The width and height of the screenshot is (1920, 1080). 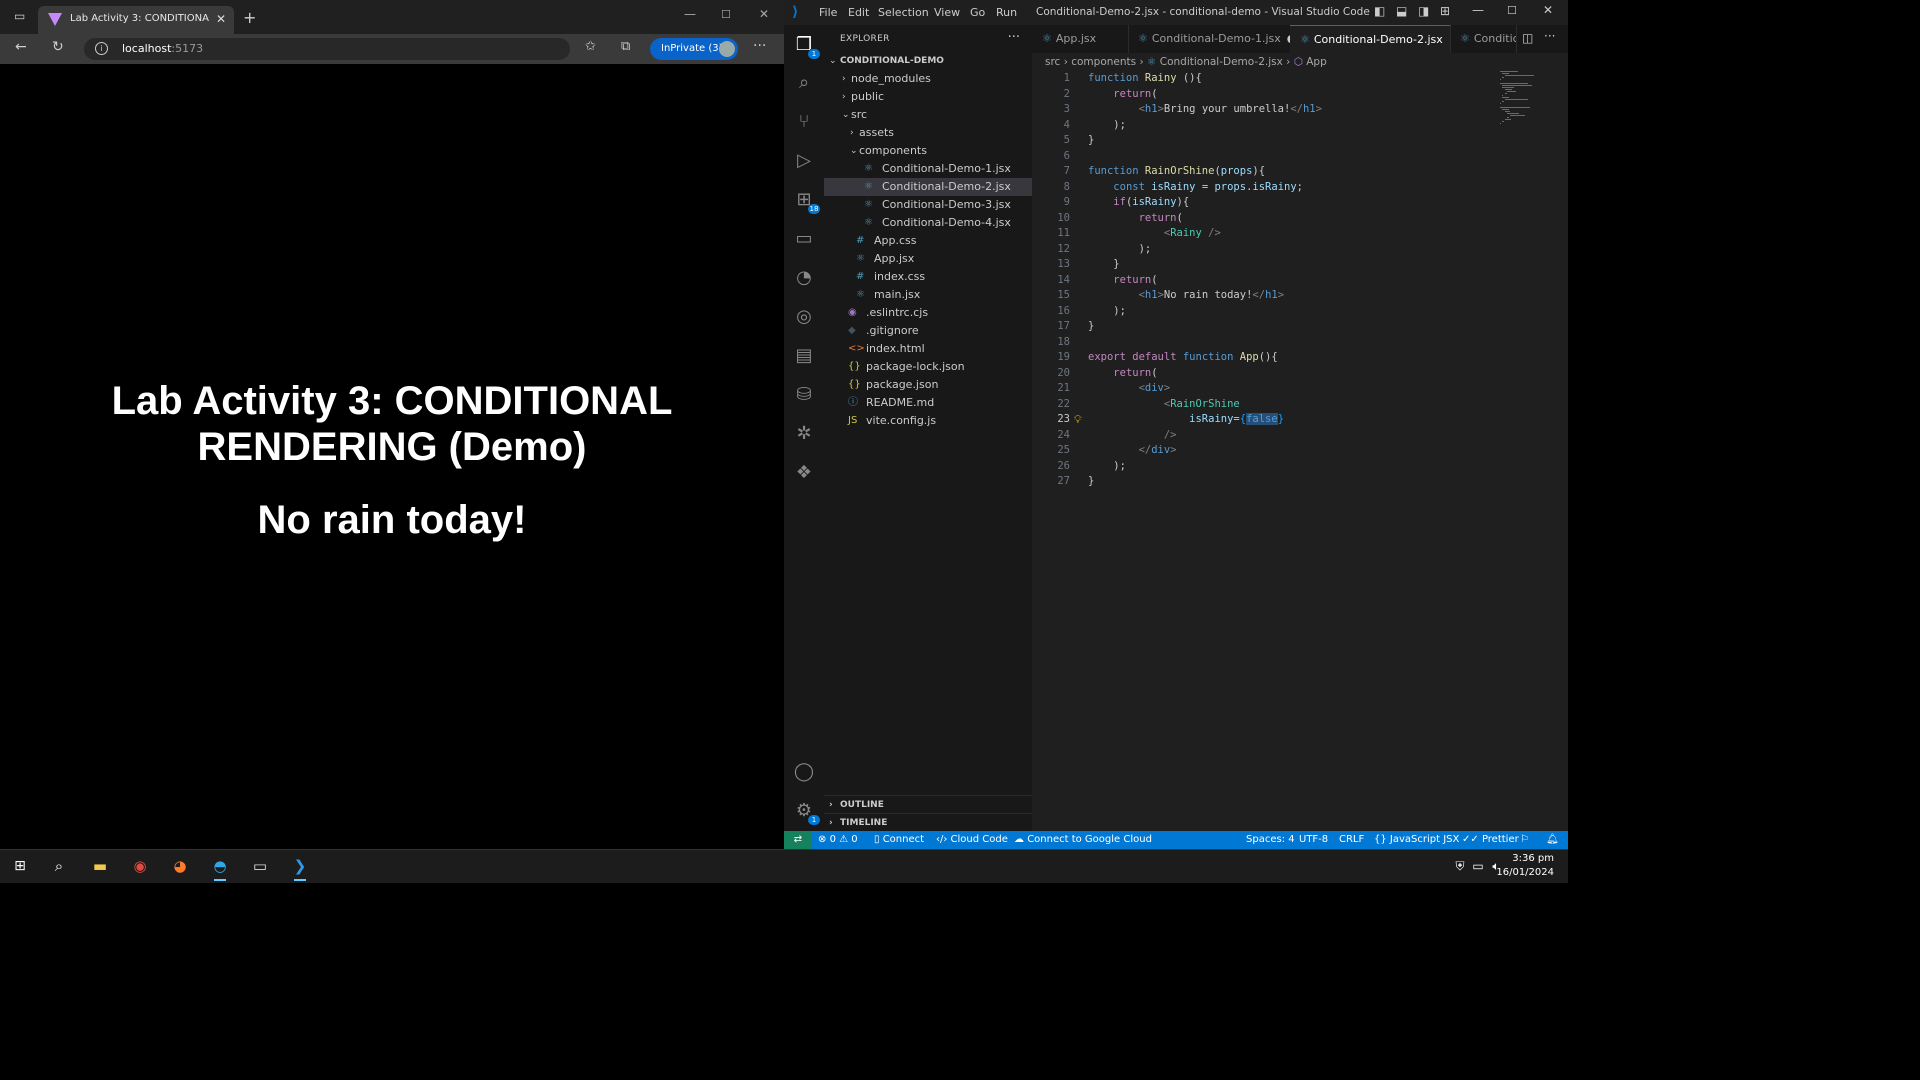 I want to click on code-line: export default function App(){, so click(x=1183, y=357).